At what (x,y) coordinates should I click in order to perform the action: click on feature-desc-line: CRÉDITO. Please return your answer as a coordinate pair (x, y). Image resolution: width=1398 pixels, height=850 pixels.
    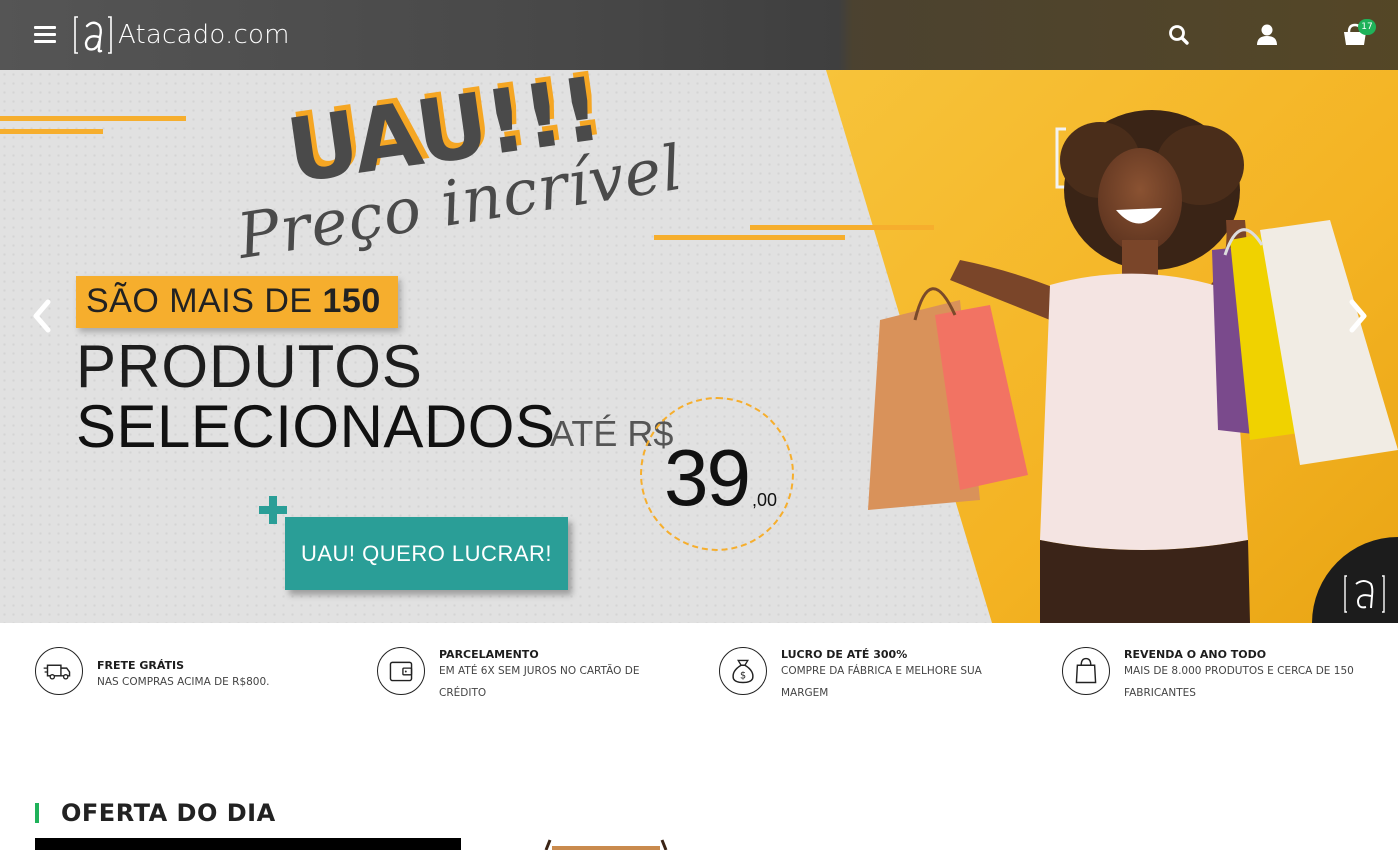
    Looking at the image, I should click on (463, 693).